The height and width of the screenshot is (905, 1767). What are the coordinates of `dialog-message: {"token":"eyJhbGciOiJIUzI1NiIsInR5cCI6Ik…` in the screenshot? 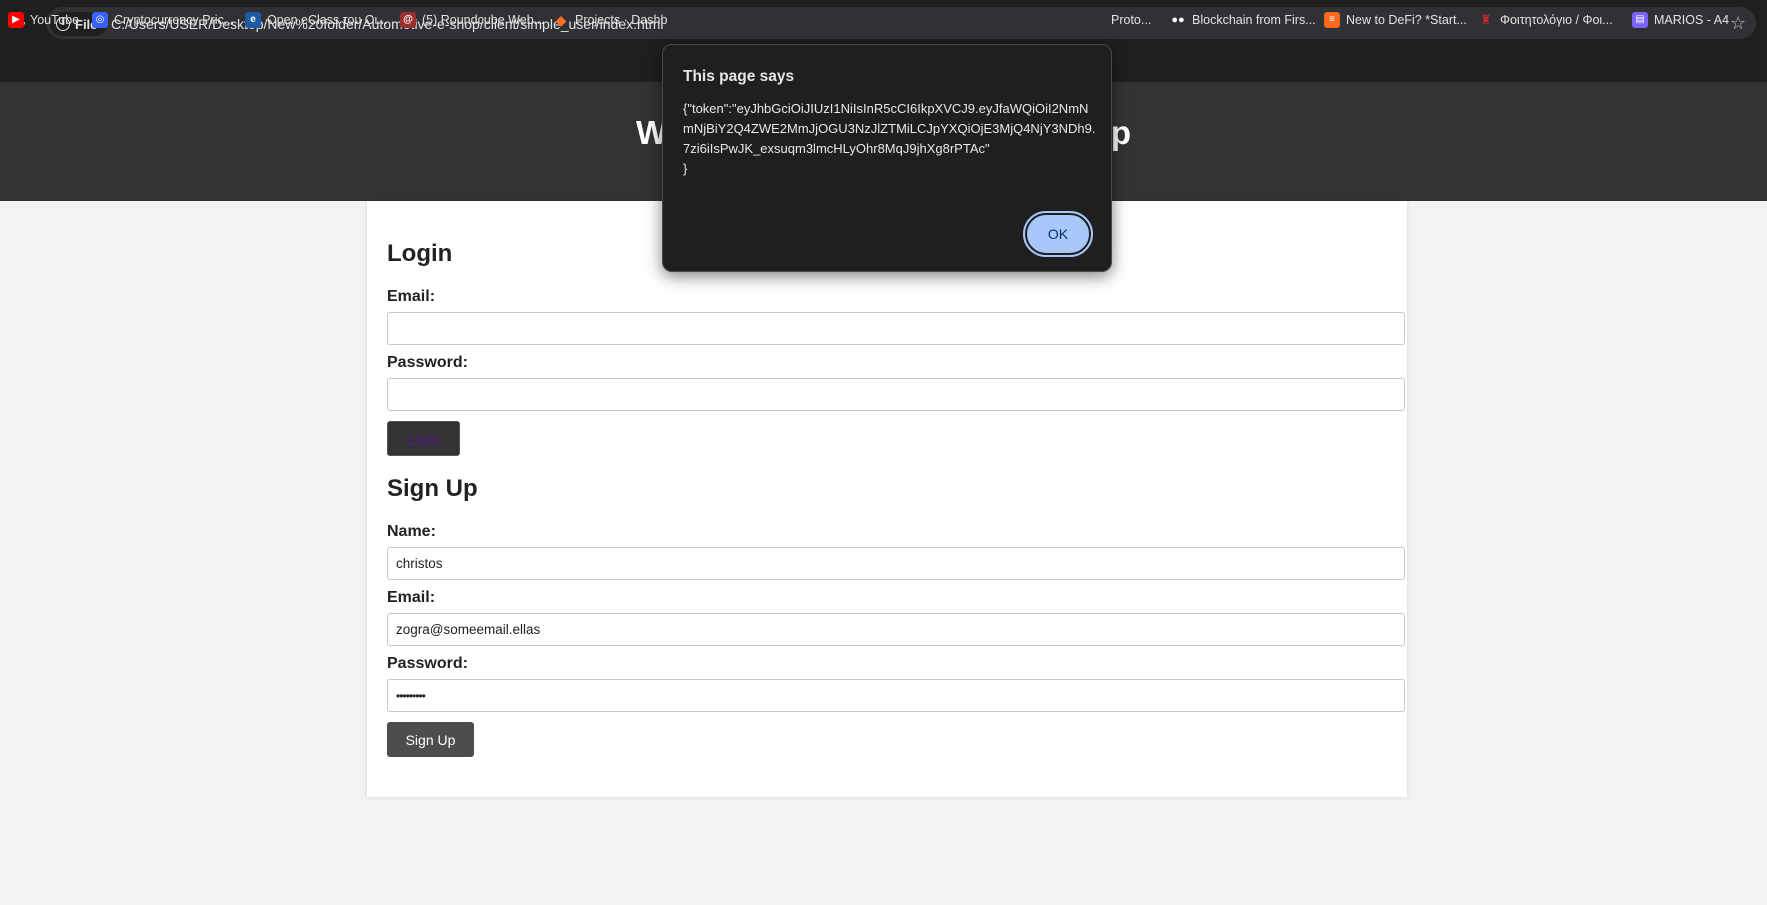 It's located at (889, 138).